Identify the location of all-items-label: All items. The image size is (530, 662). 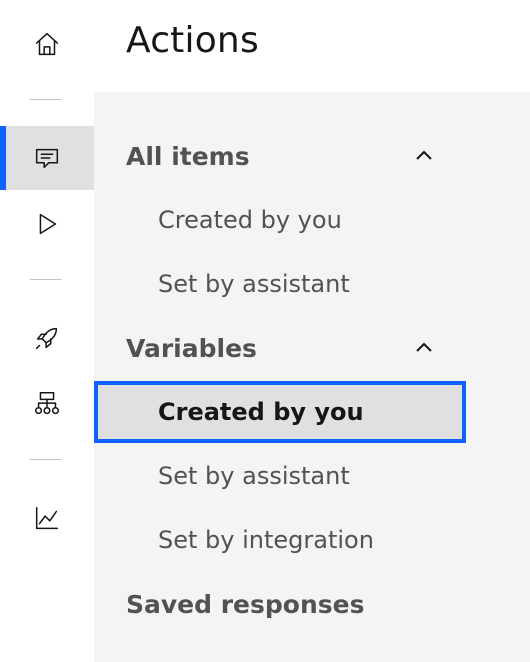
(188, 156).